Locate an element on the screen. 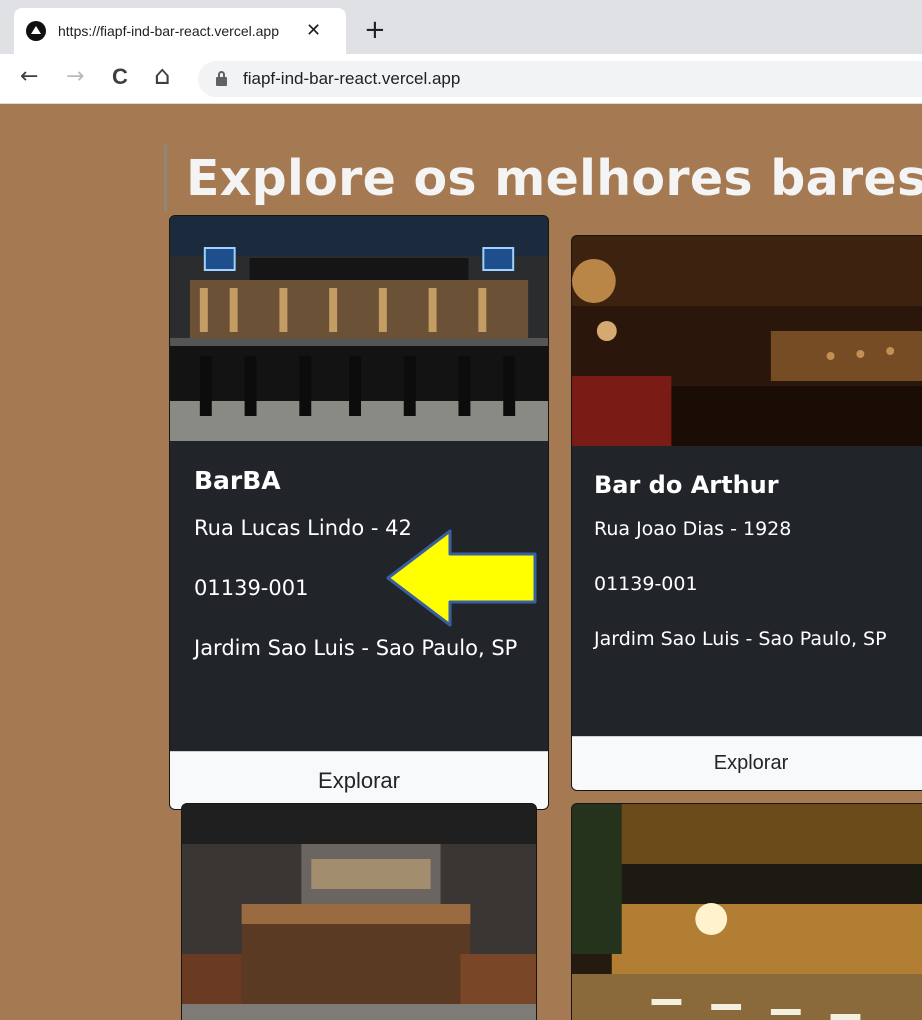 This screenshot has width=922, height=1020. close-icon: ✕ is located at coordinates (313, 31).